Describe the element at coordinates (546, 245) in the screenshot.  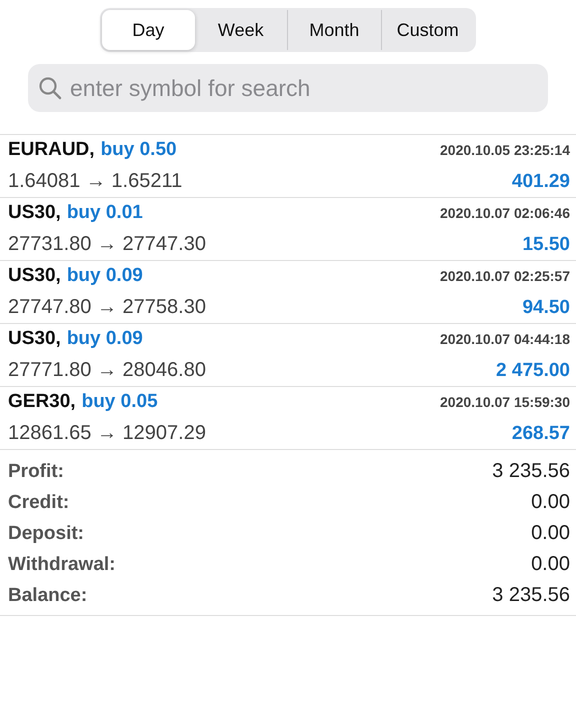
I see `trade-profit: 15.50` at that location.